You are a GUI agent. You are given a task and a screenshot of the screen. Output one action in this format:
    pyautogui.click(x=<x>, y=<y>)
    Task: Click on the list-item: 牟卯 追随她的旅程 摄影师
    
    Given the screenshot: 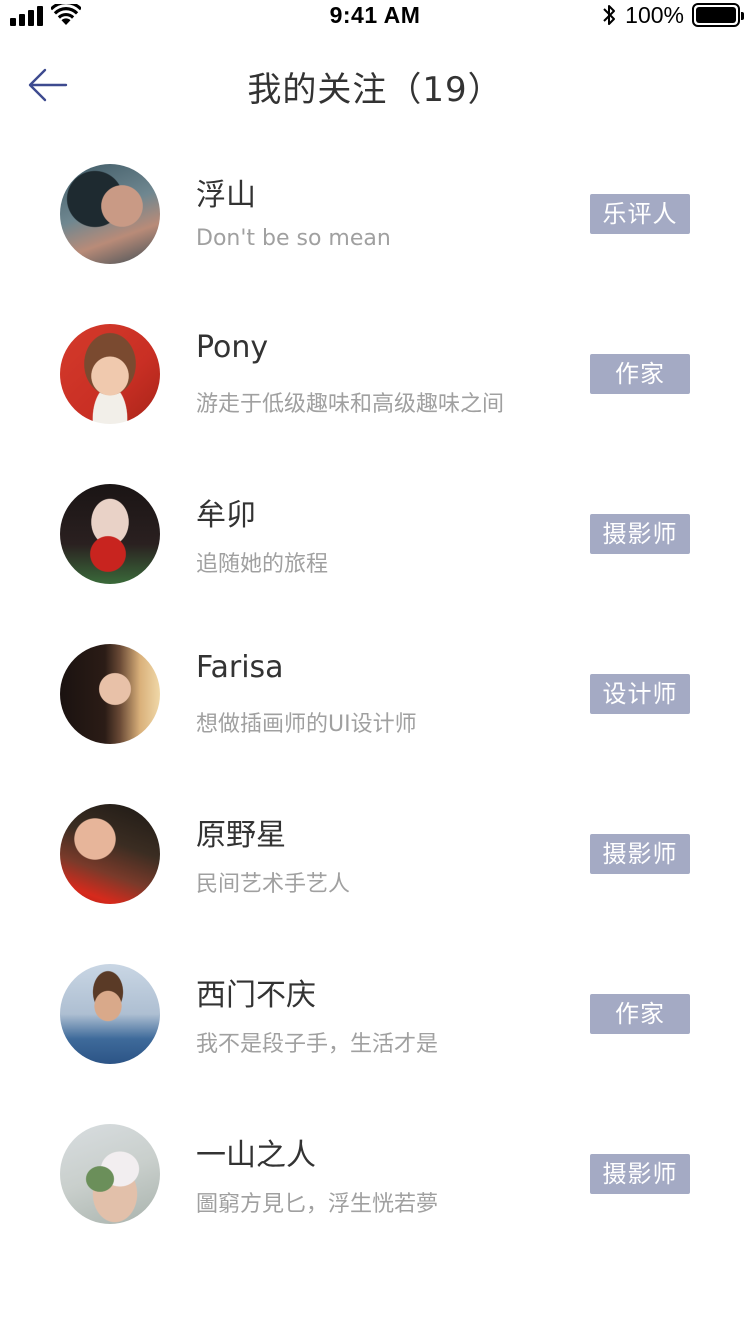 What is the action you would take?
    pyautogui.click(x=375, y=534)
    